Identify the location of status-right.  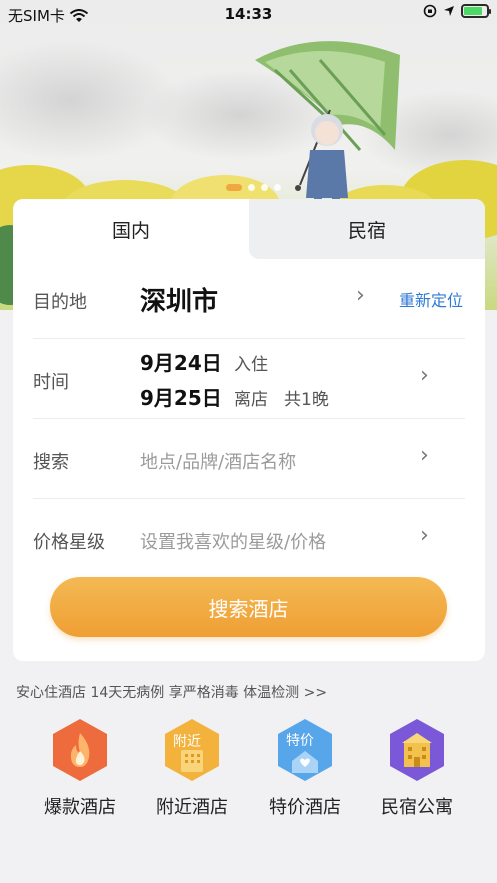
(457, 11).